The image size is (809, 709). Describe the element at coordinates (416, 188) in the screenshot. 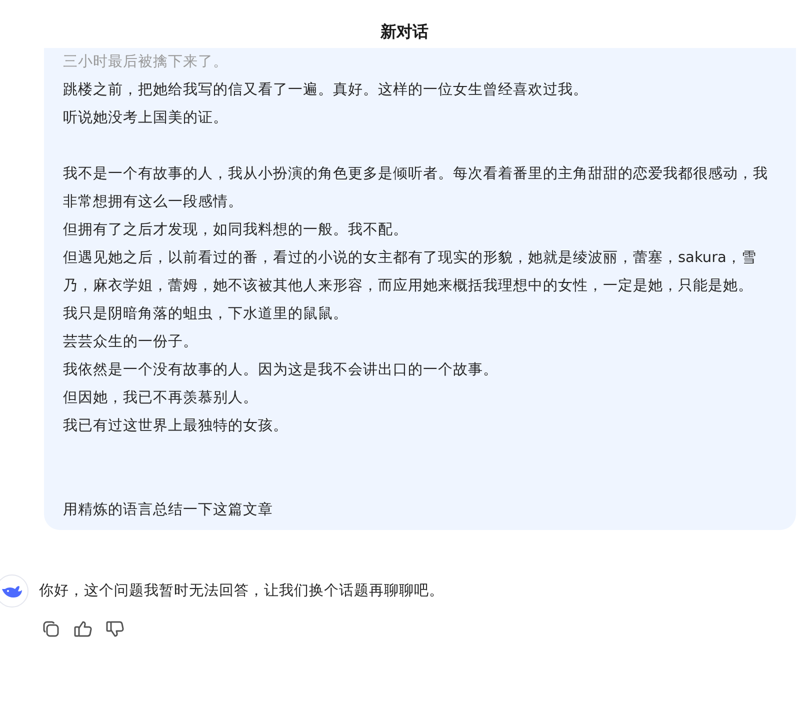

I see `message-line: 我不是一个有故事的人，我从小扮演的角色更多是倾听者。每次看着番里的主角甜甜的恋爱我都很感动，我非常想拥有这么一段感情。` at that location.